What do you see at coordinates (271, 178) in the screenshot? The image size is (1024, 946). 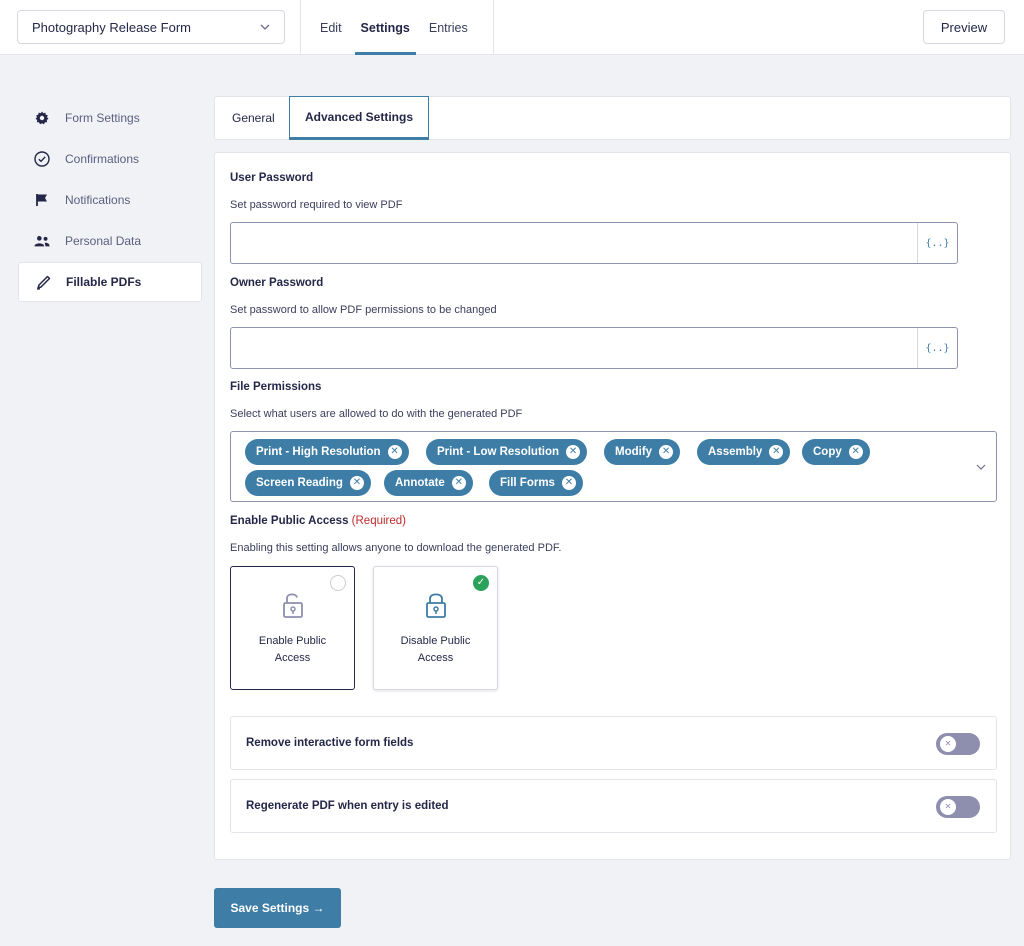 I see `user-password-label: User Password` at bounding box center [271, 178].